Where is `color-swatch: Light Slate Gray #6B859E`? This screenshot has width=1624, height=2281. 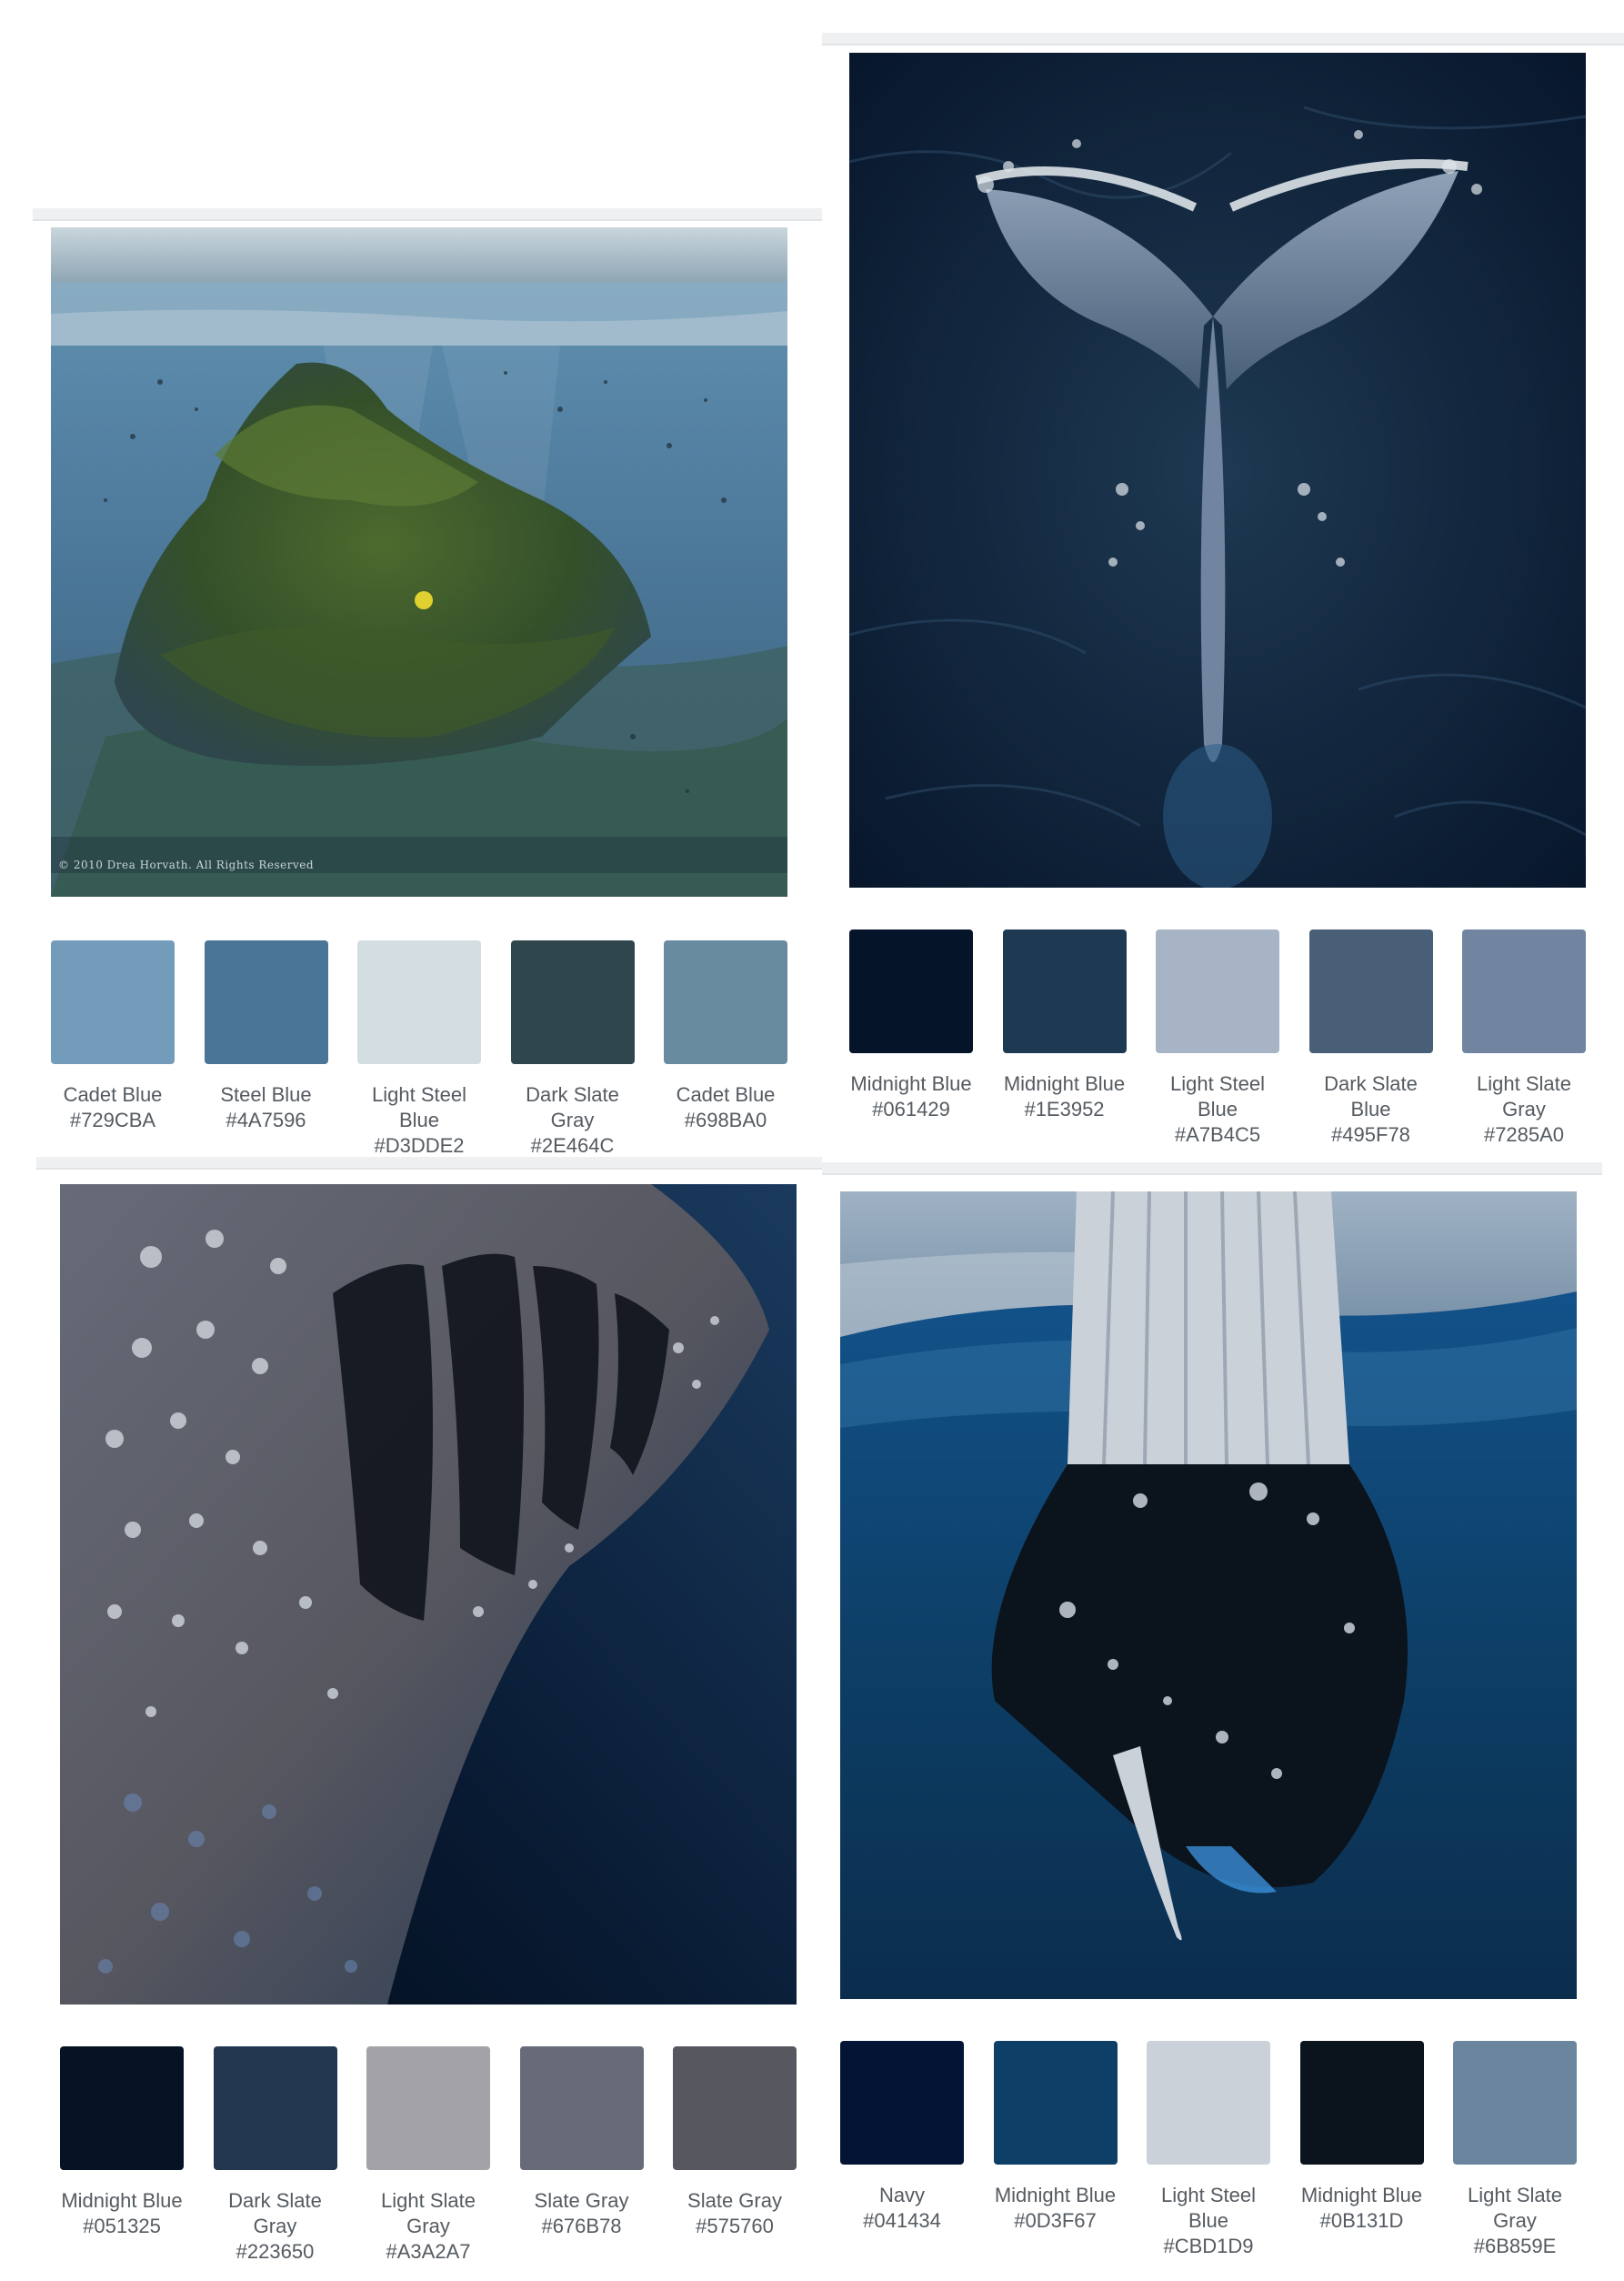
color-swatch: Light Slate Gray #6B859E is located at coordinates (1515, 2150).